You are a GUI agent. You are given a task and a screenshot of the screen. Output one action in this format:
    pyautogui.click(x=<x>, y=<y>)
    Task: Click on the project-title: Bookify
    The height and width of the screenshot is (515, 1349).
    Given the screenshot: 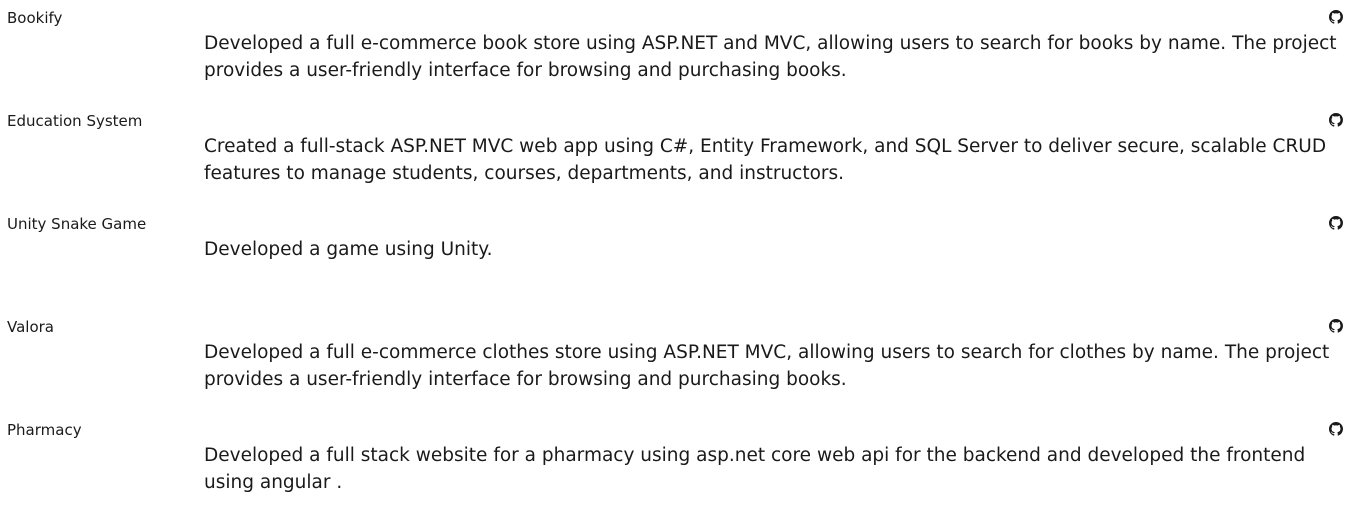 What is the action you would take?
    pyautogui.click(x=35, y=18)
    